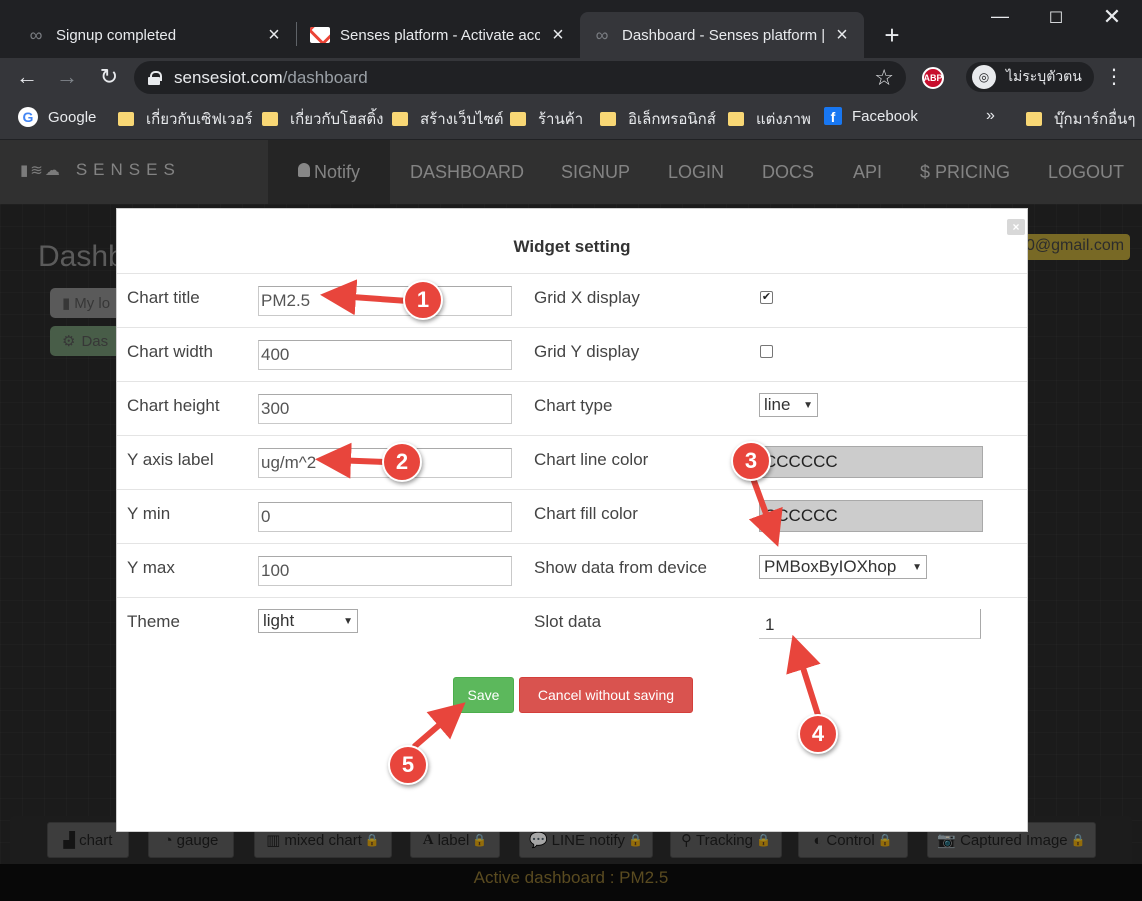 This screenshot has width=1142, height=901. I want to click on chart-fill-color-input: CCCCCC, so click(871, 516).